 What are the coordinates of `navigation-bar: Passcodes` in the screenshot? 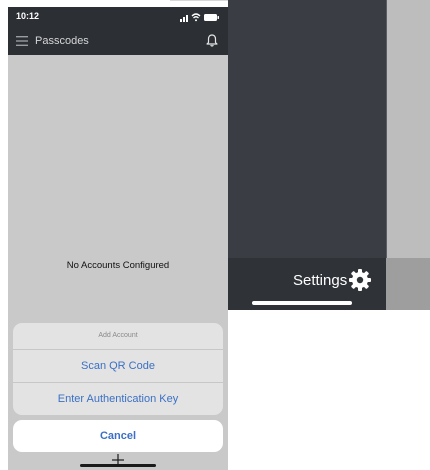 It's located at (118, 41).